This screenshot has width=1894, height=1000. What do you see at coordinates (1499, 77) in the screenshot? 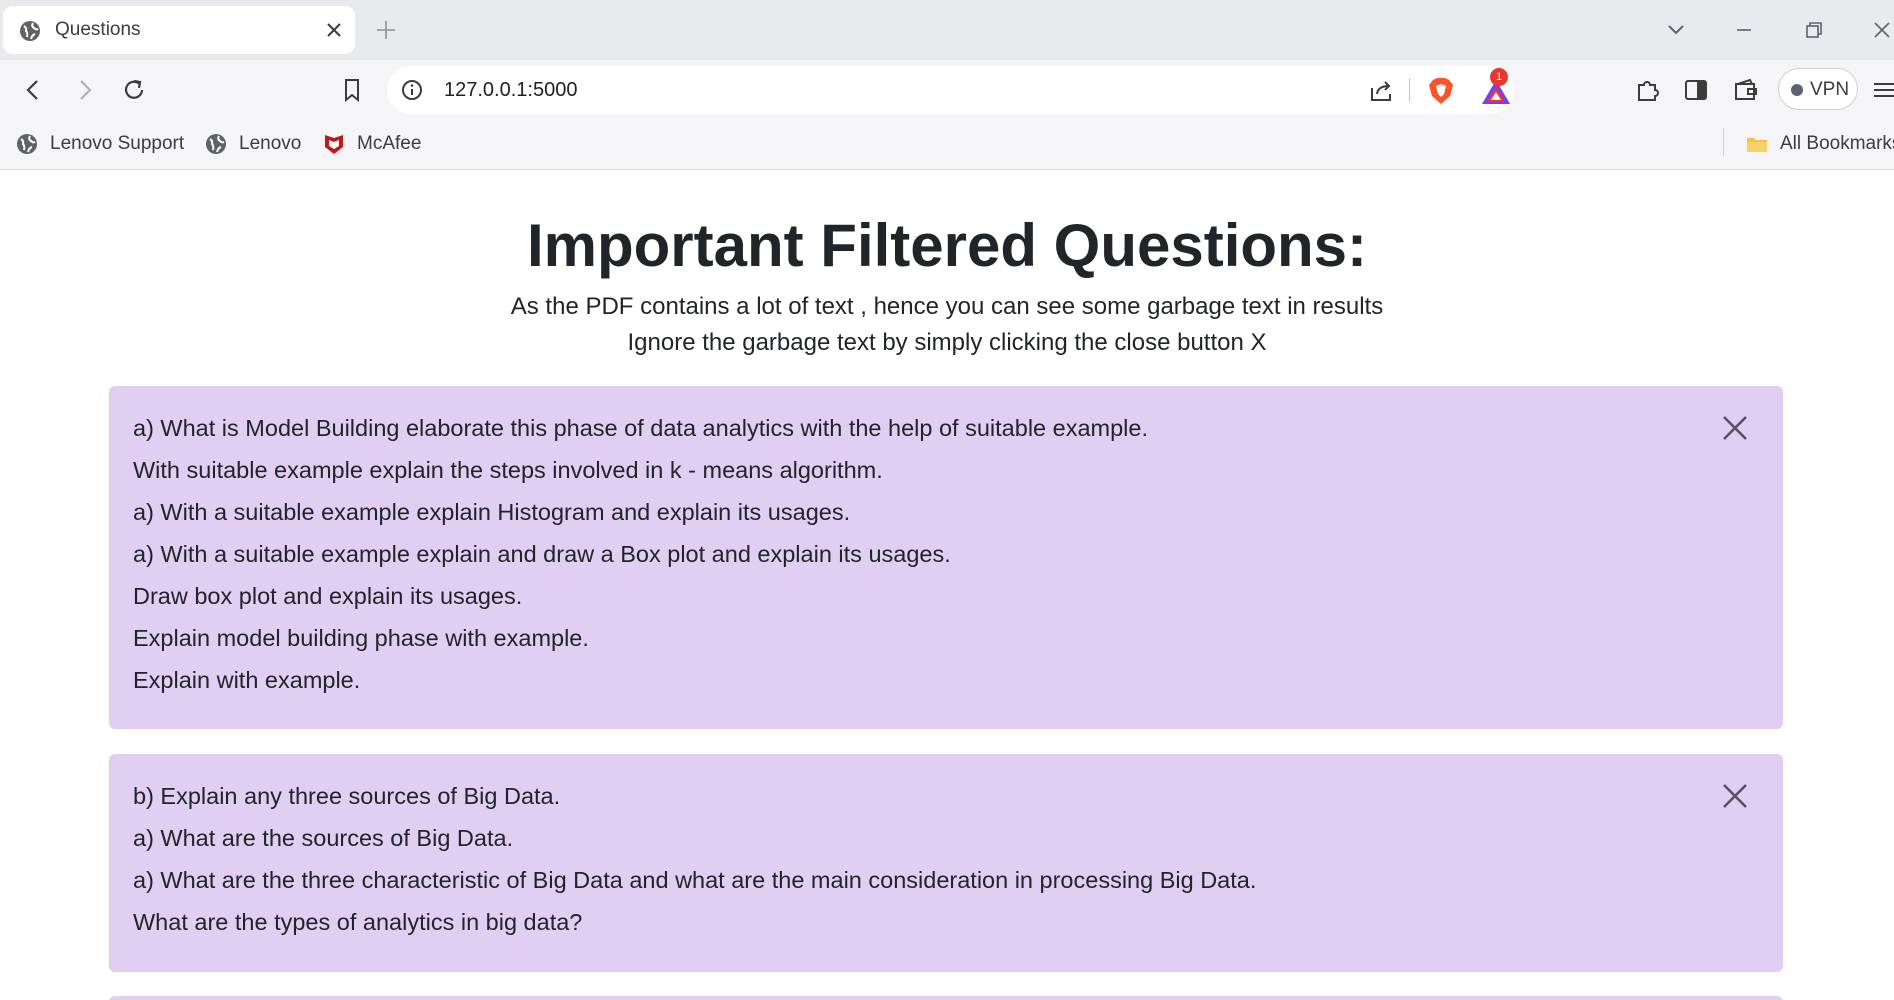
I see `rewards-badge: 1` at bounding box center [1499, 77].